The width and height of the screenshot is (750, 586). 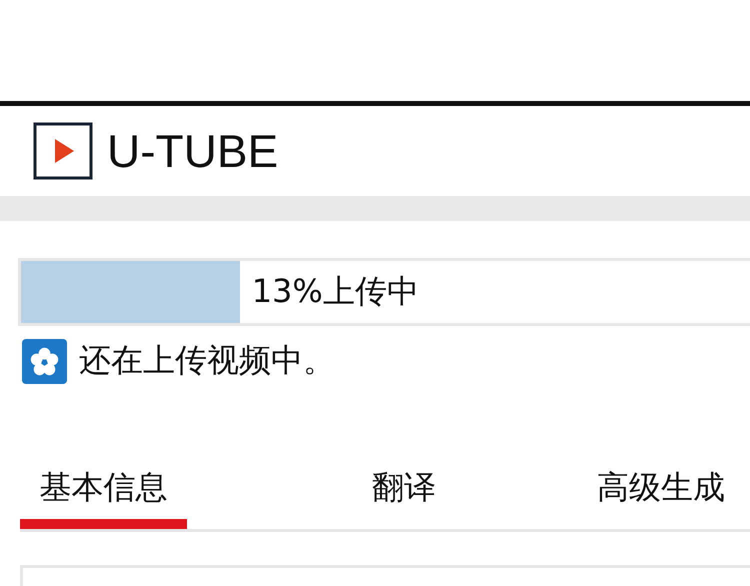 I want to click on play-icon, so click(x=63, y=151).